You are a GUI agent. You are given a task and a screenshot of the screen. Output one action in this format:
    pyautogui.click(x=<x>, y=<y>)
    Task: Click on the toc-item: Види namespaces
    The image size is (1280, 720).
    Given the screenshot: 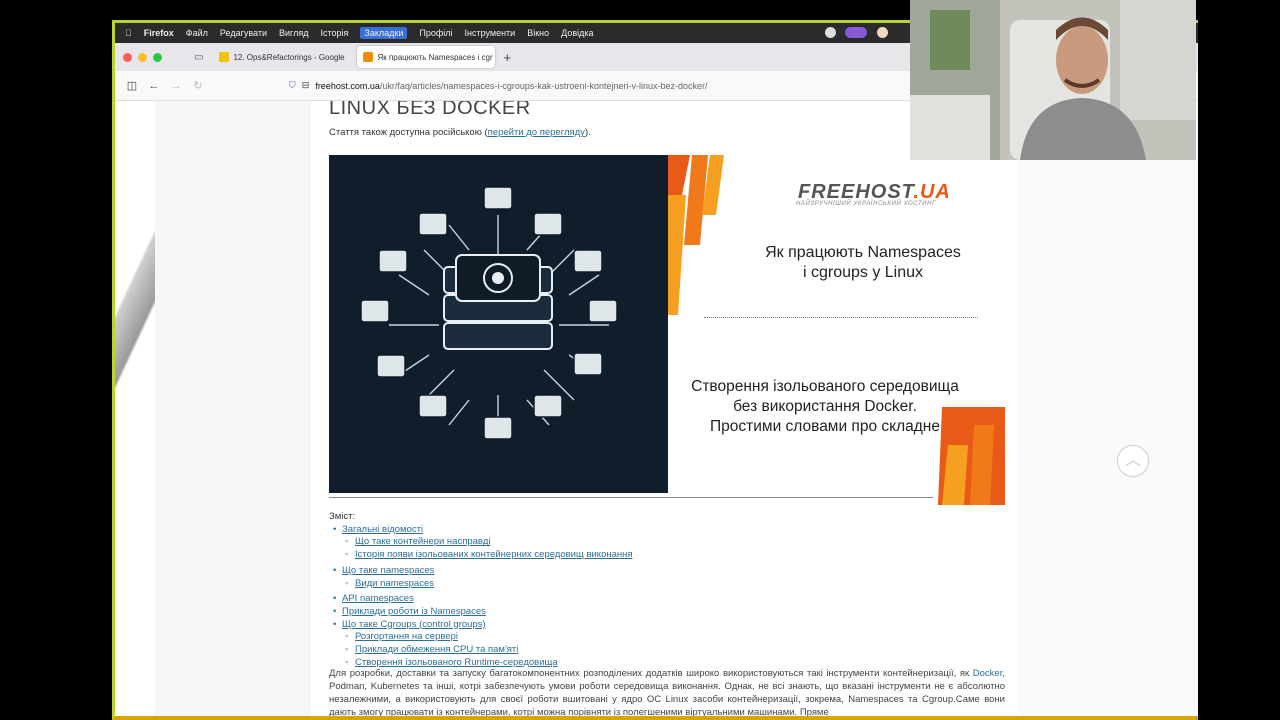 What is the action you would take?
    pyautogui.click(x=481, y=584)
    